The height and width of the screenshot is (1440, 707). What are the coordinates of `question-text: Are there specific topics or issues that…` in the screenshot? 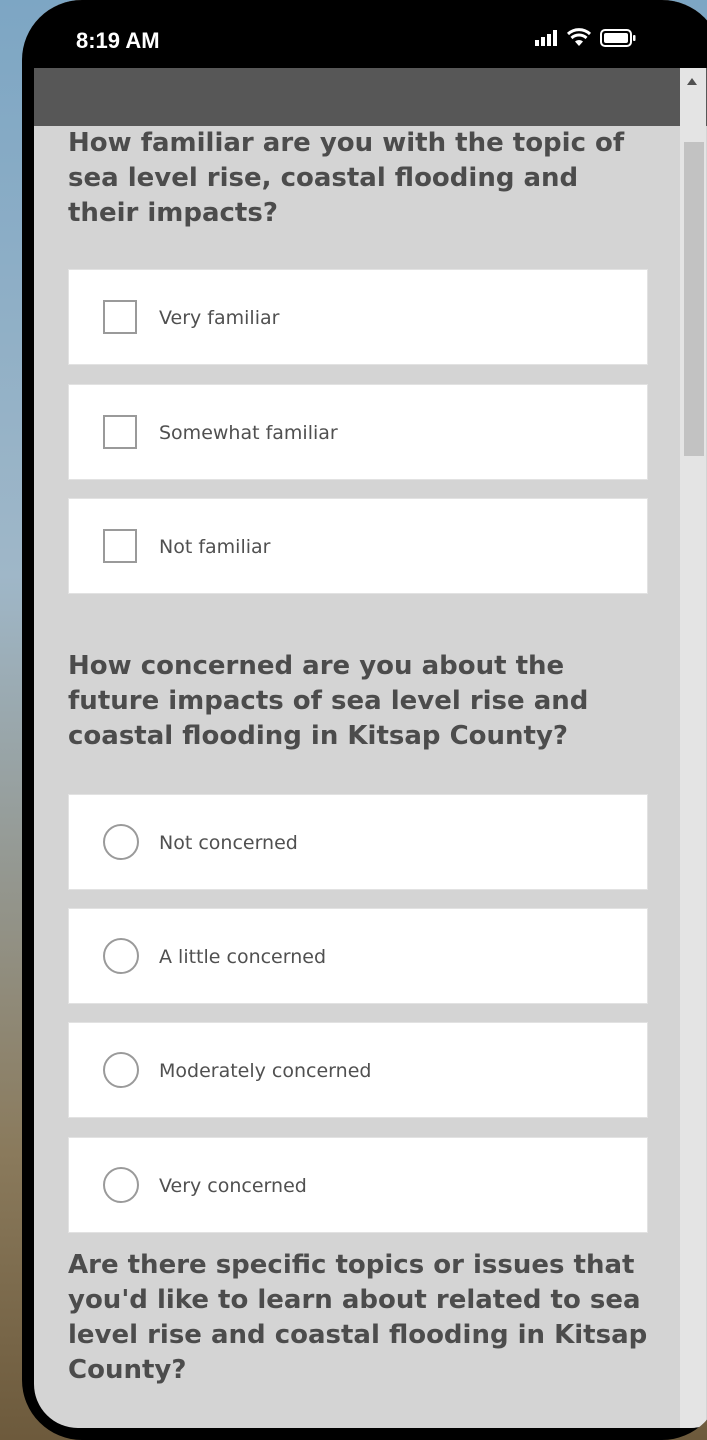 It's located at (358, 1317).